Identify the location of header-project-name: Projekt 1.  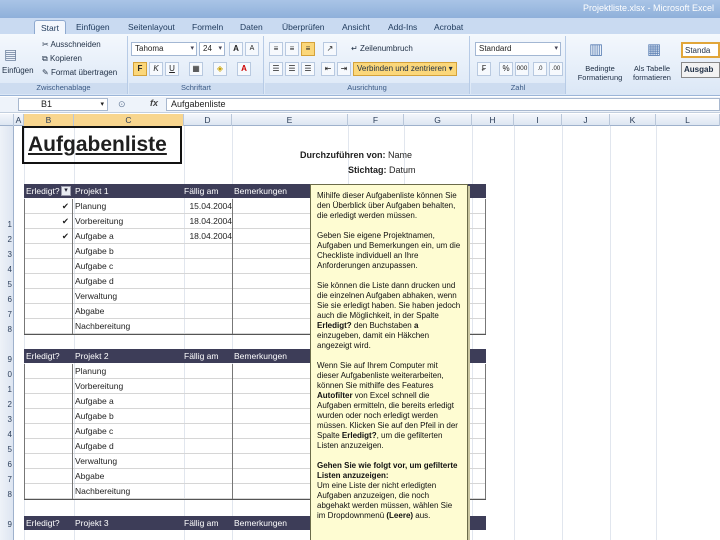
(92, 191).